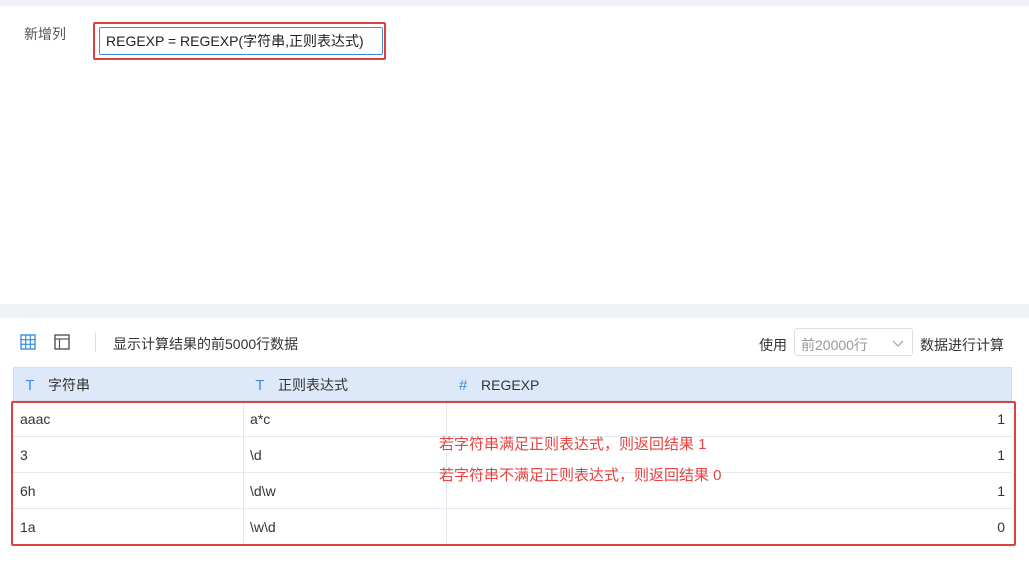  Describe the element at coordinates (313, 385) in the screenshot. I see `column-header-label: 正则表达式` at that location.